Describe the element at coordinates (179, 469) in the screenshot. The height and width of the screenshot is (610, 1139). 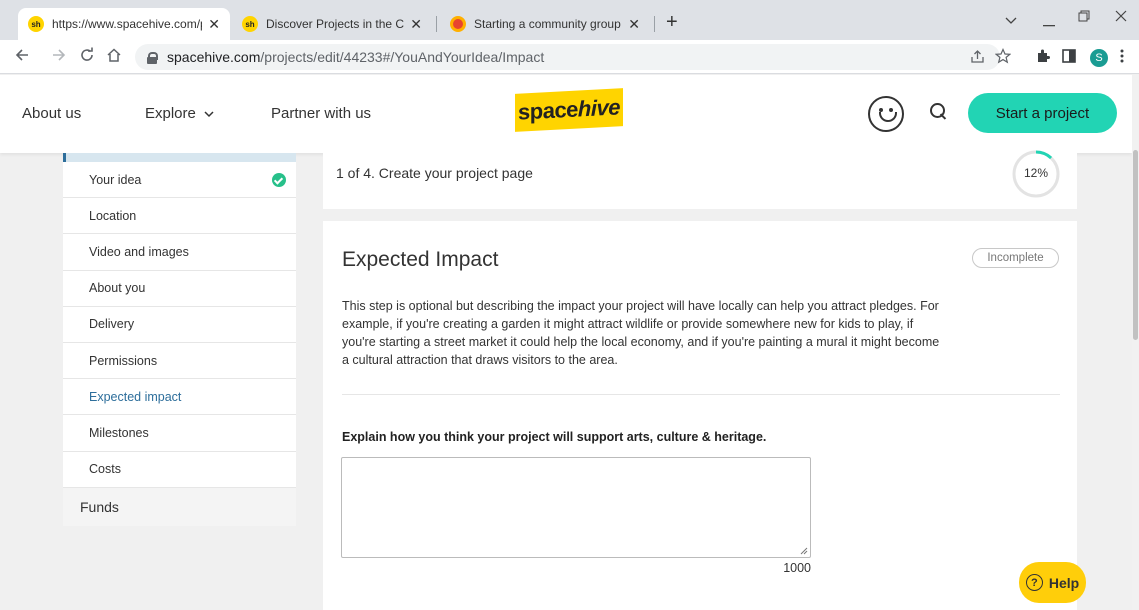
I see `sidebar-item-costs: Costs` at that location.